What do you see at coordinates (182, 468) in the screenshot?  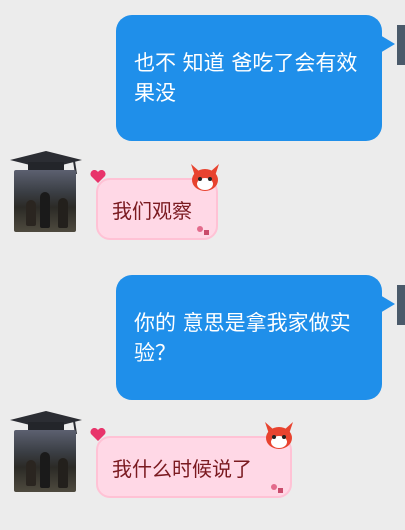 I see `message-text: 我什么时候说了` at bounding box center [182, 468].